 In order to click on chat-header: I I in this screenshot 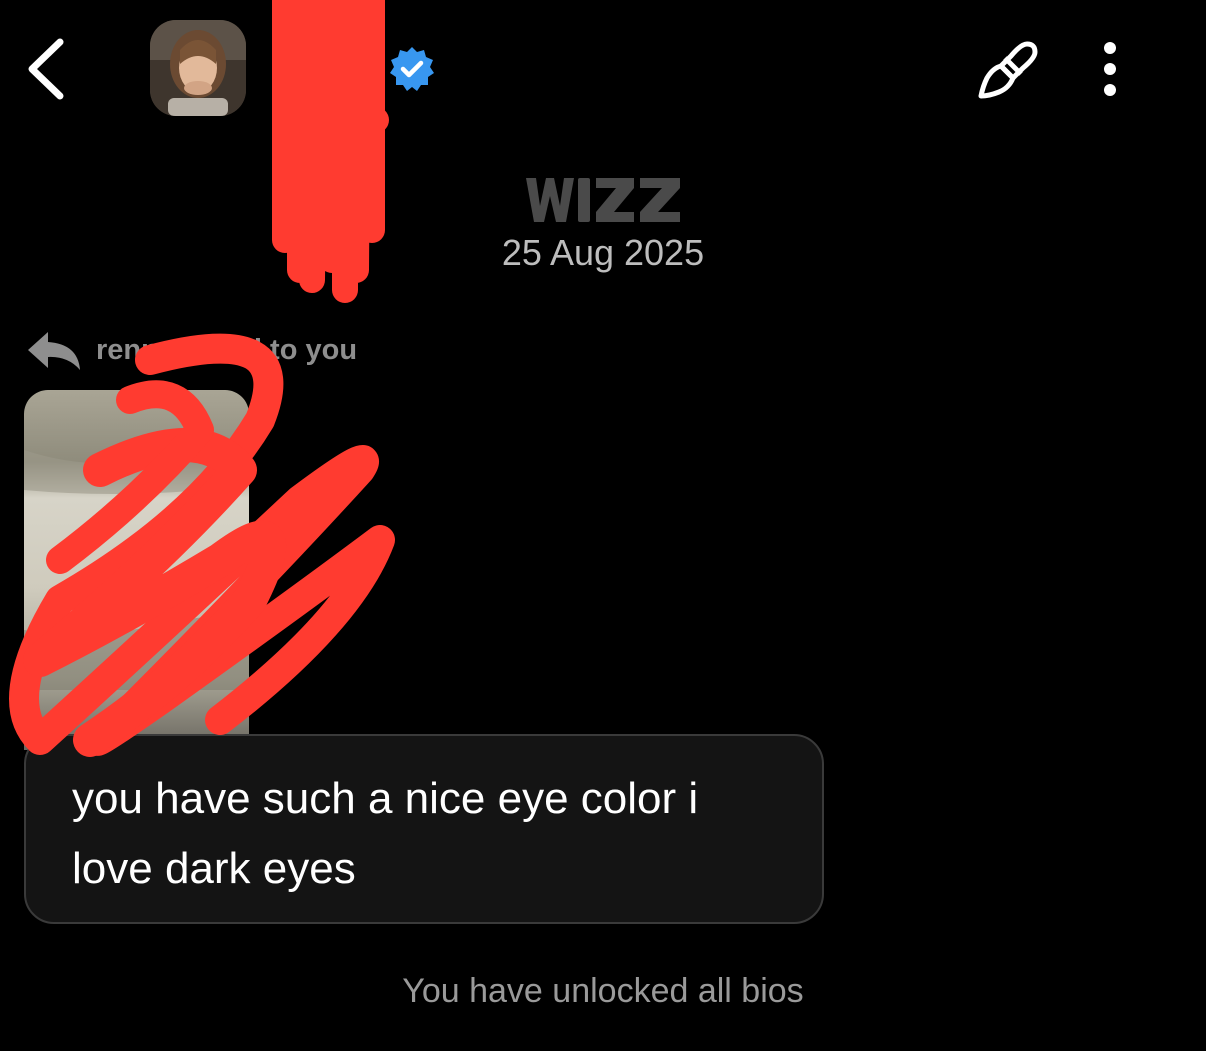, I will do `click(603, 70)`.